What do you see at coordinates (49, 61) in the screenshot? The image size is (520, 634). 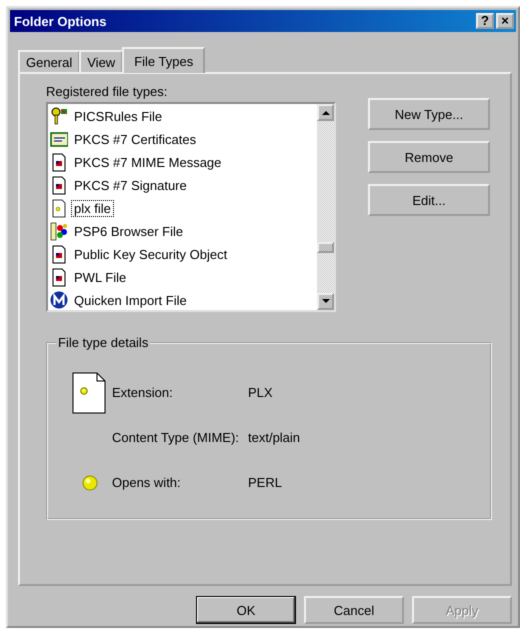 I see `tab: General` at bounding box center [49, 61].